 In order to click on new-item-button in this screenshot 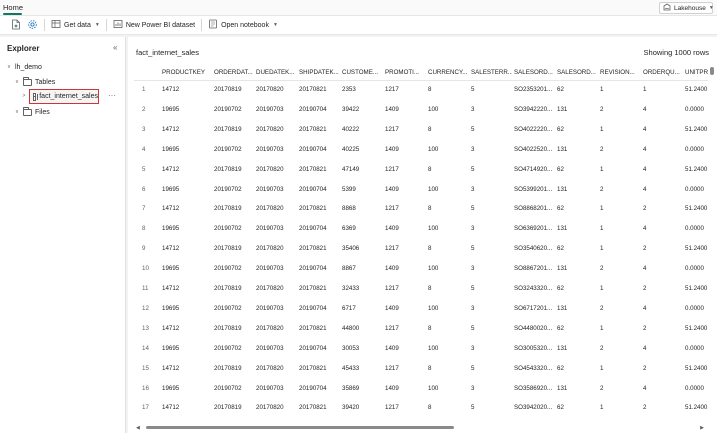, I will do `click(16, 25)`.